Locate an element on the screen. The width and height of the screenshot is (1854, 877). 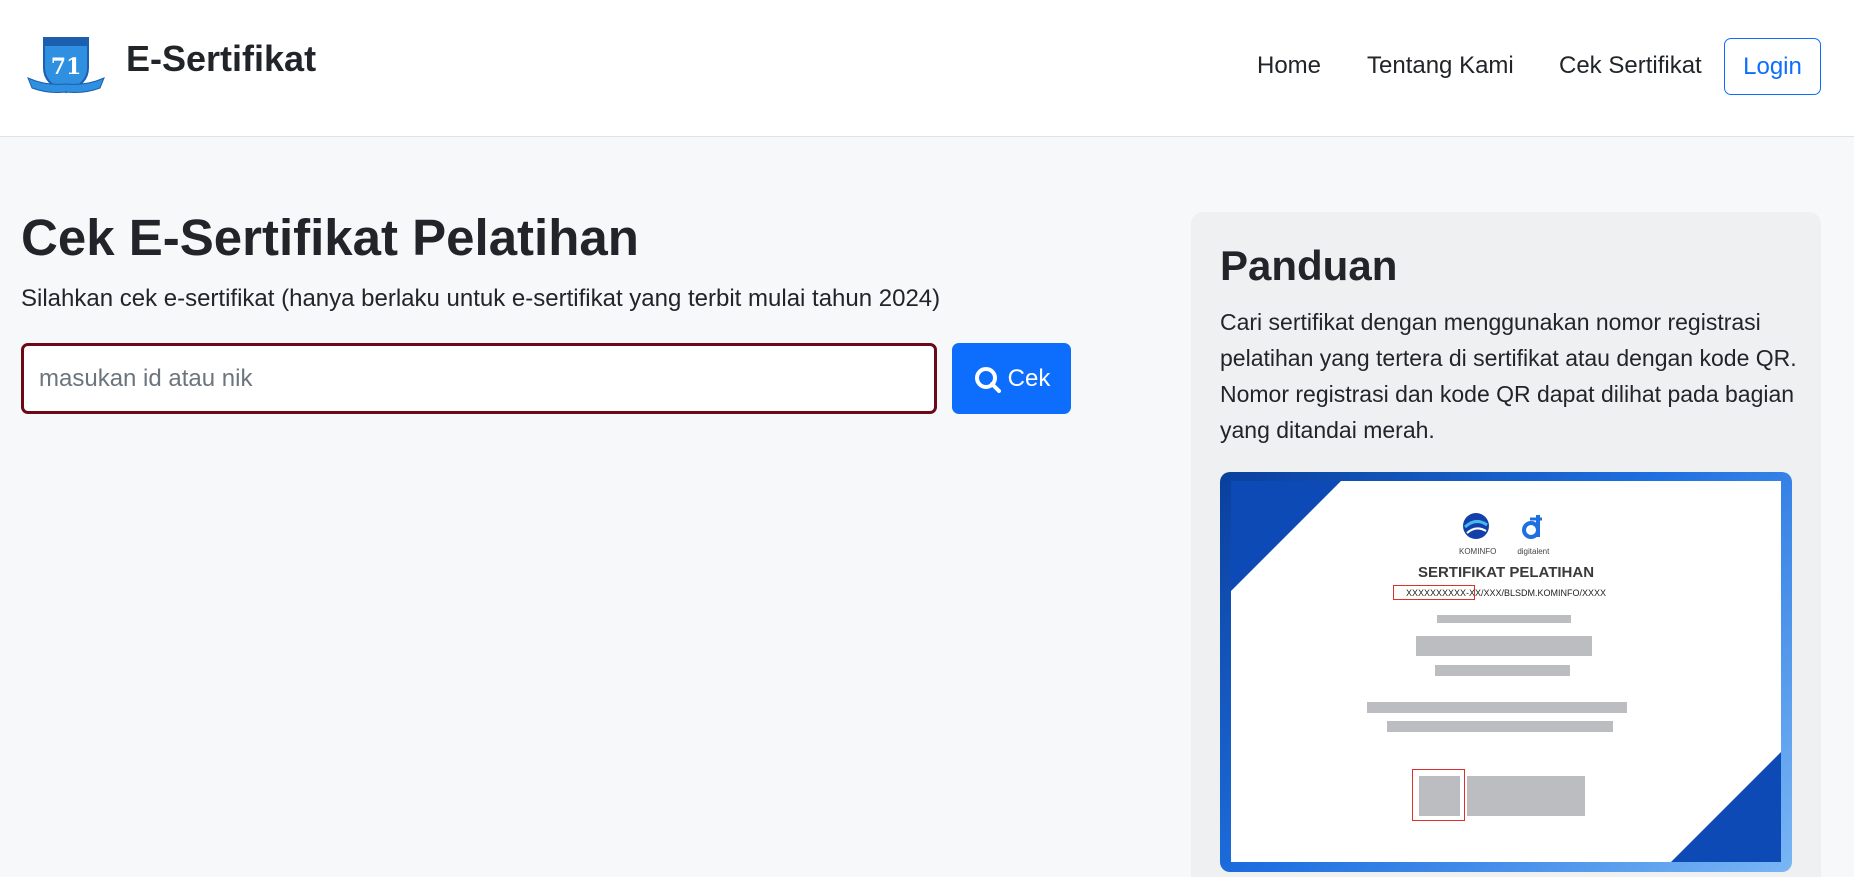
qr-code-highlight is located at coordinates (1438, 795).